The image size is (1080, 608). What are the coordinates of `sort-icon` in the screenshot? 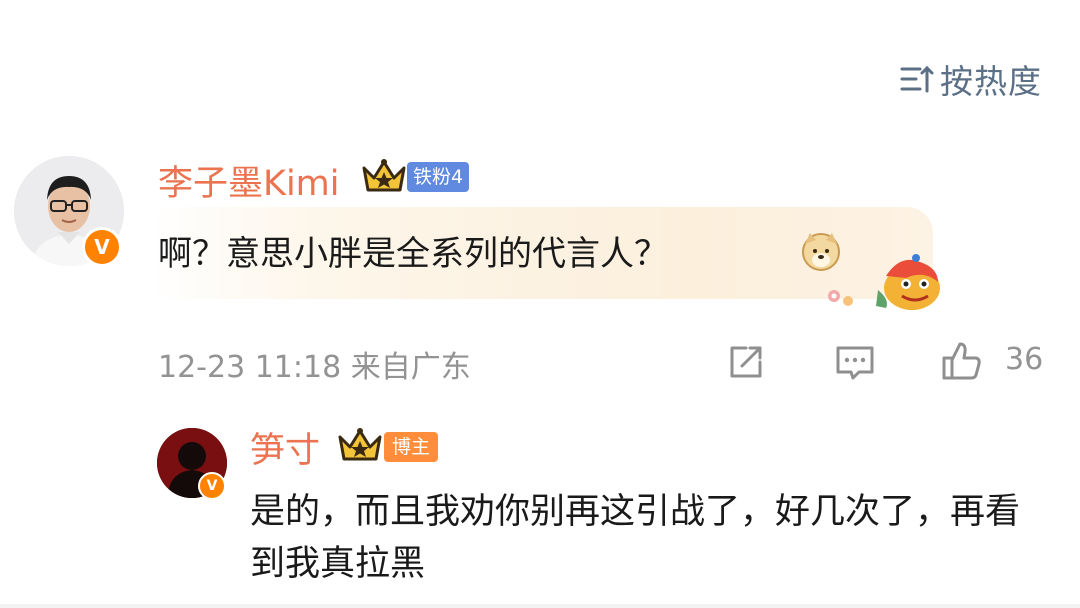 It's located at (917, 79).